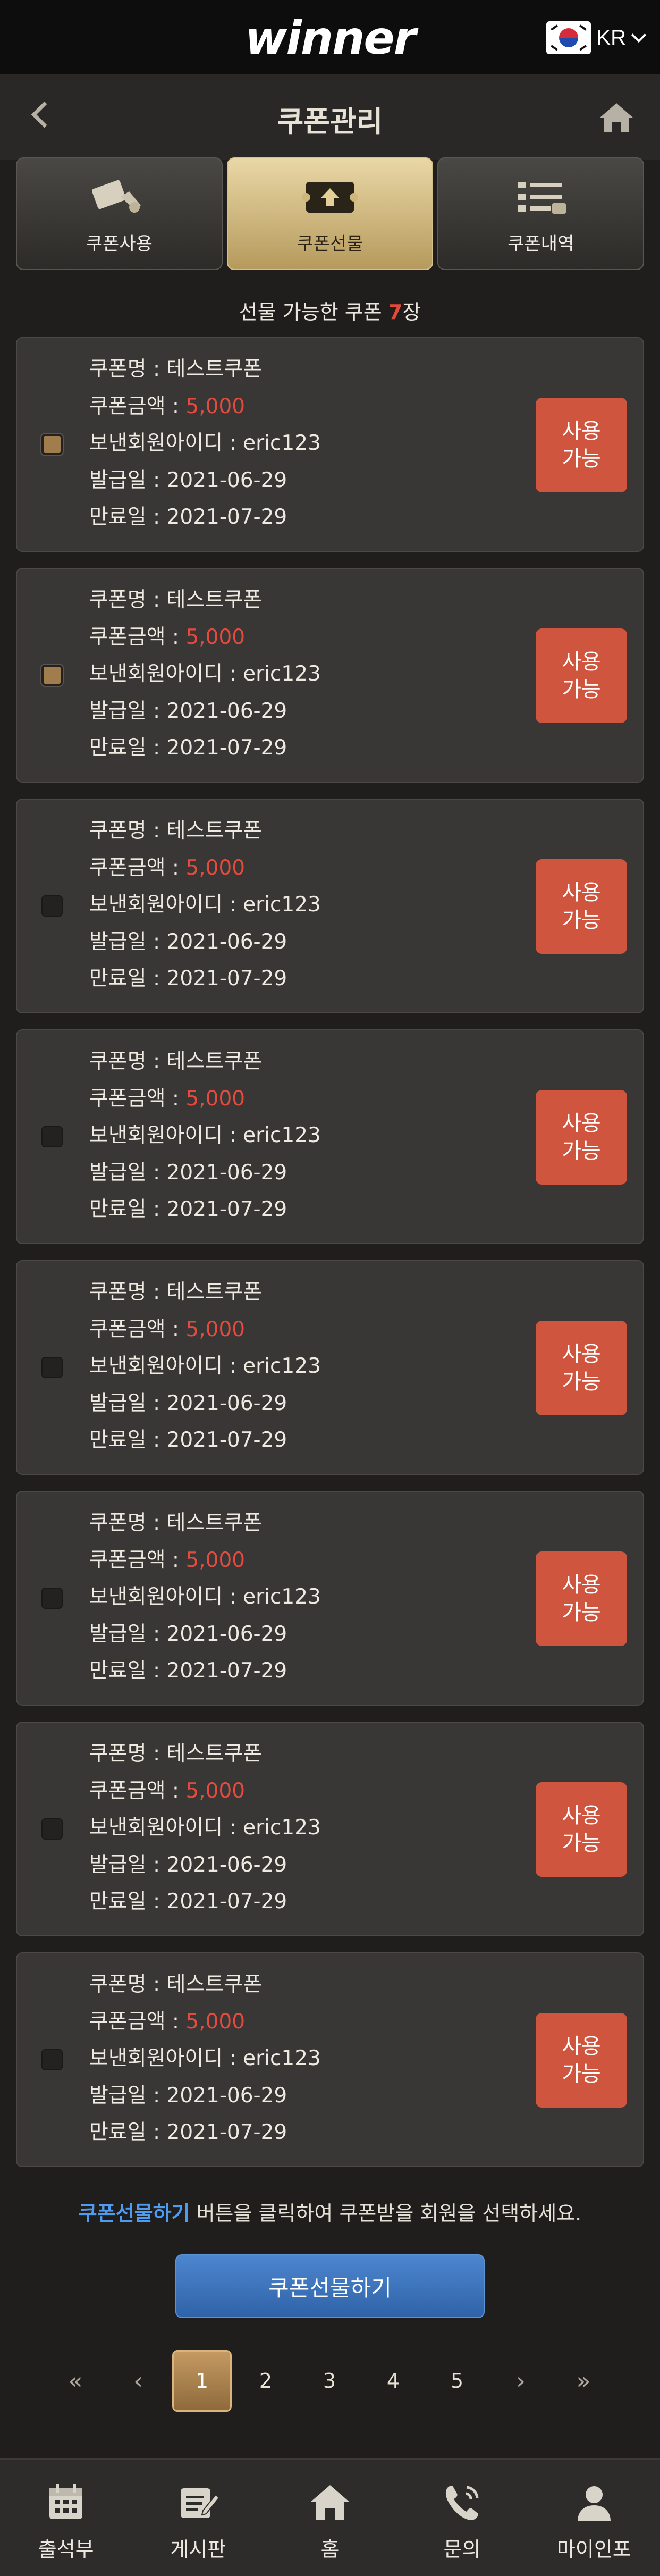 The width and height of the screenshot is (660, 2576). I want to click on user-icon, so click(594, 2503).